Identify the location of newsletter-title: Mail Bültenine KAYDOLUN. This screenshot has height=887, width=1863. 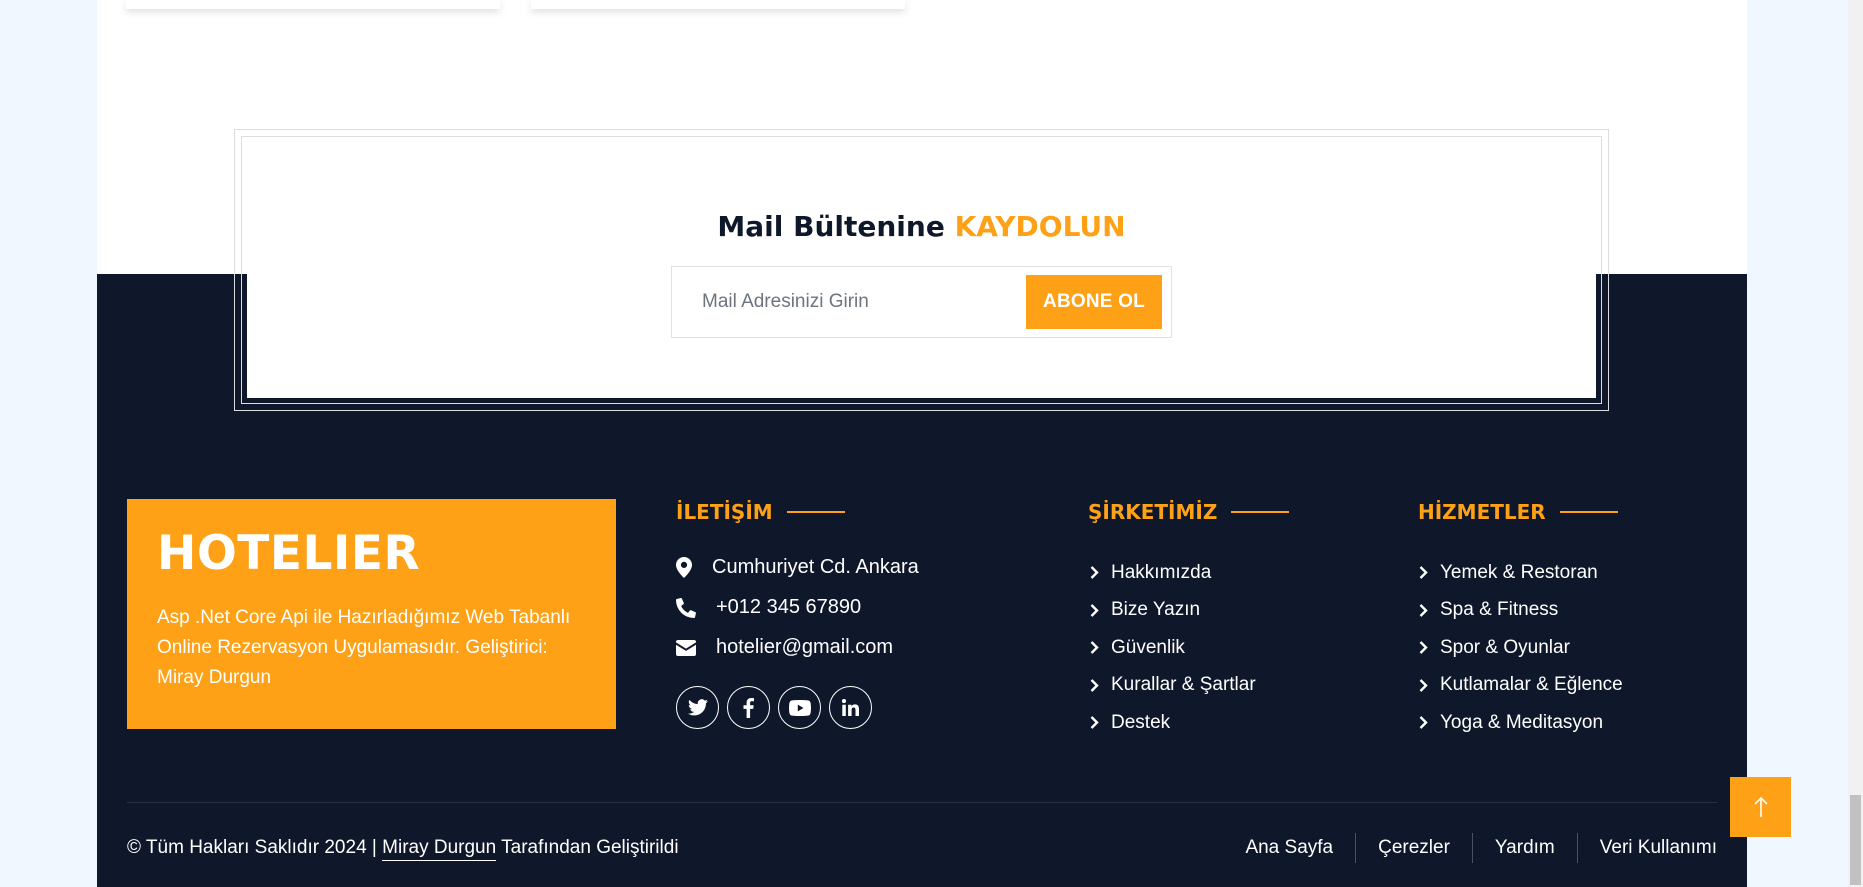
(921, 226).